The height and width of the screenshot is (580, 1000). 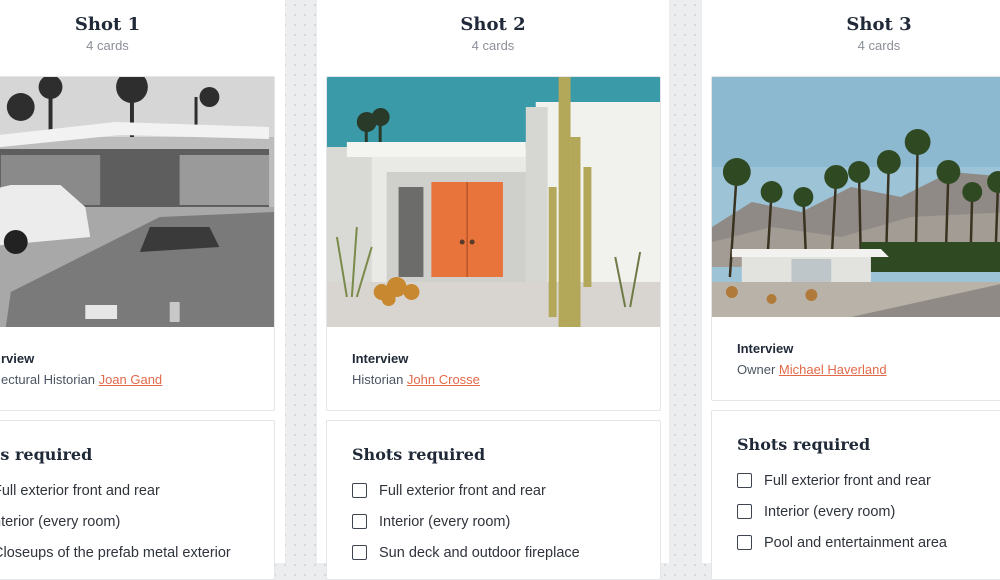 I want to click on interviewee-link: Joan Gand, so click(x=131, y=379).